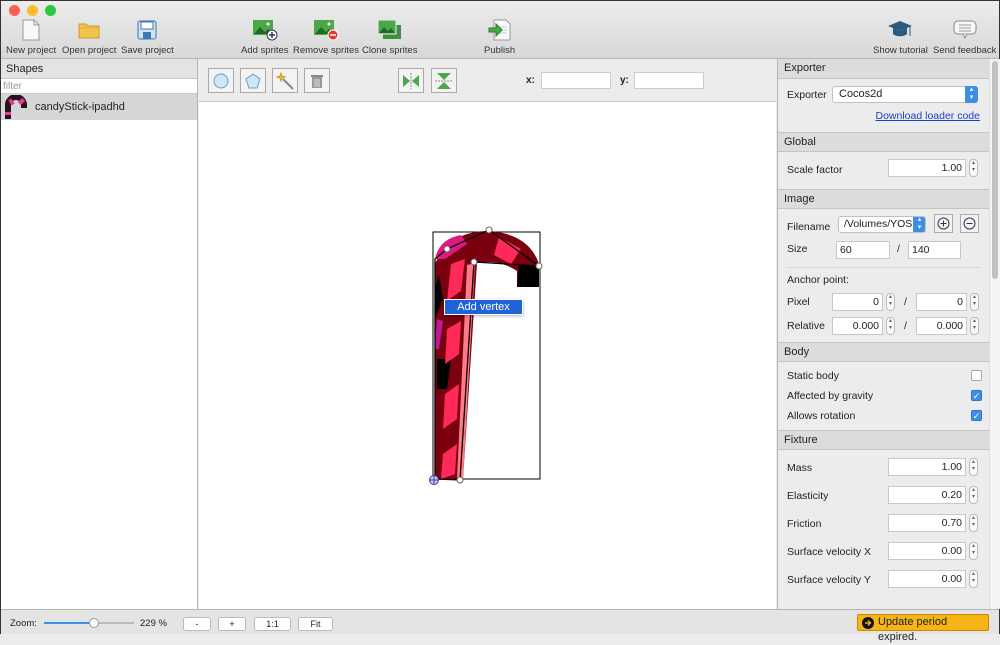 Image resolution: width=1000 pixels, height=645 pixels. I want to click on update-expired-text: Update period expired., so click(913, 629).